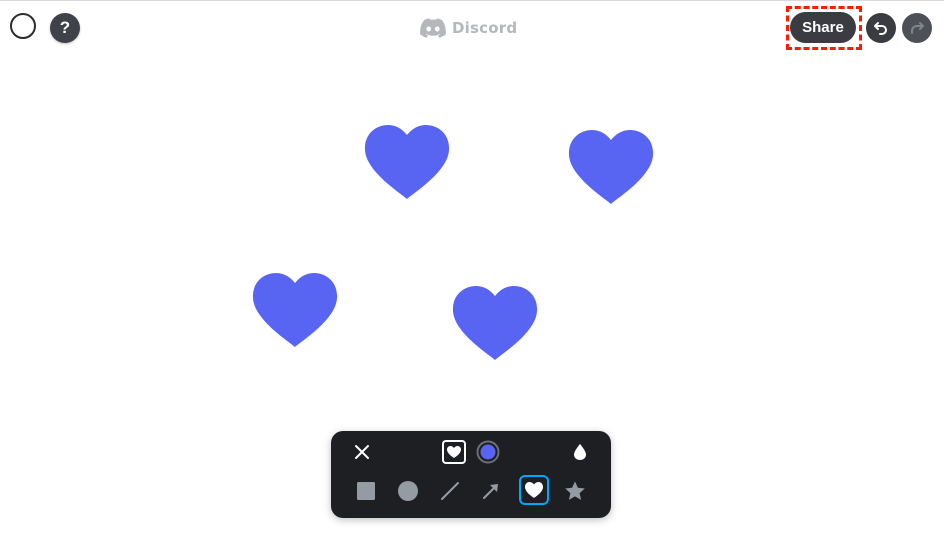 The width and height of the screenshot is (944, 535). I want to click on line-icon, so click(450, 491).